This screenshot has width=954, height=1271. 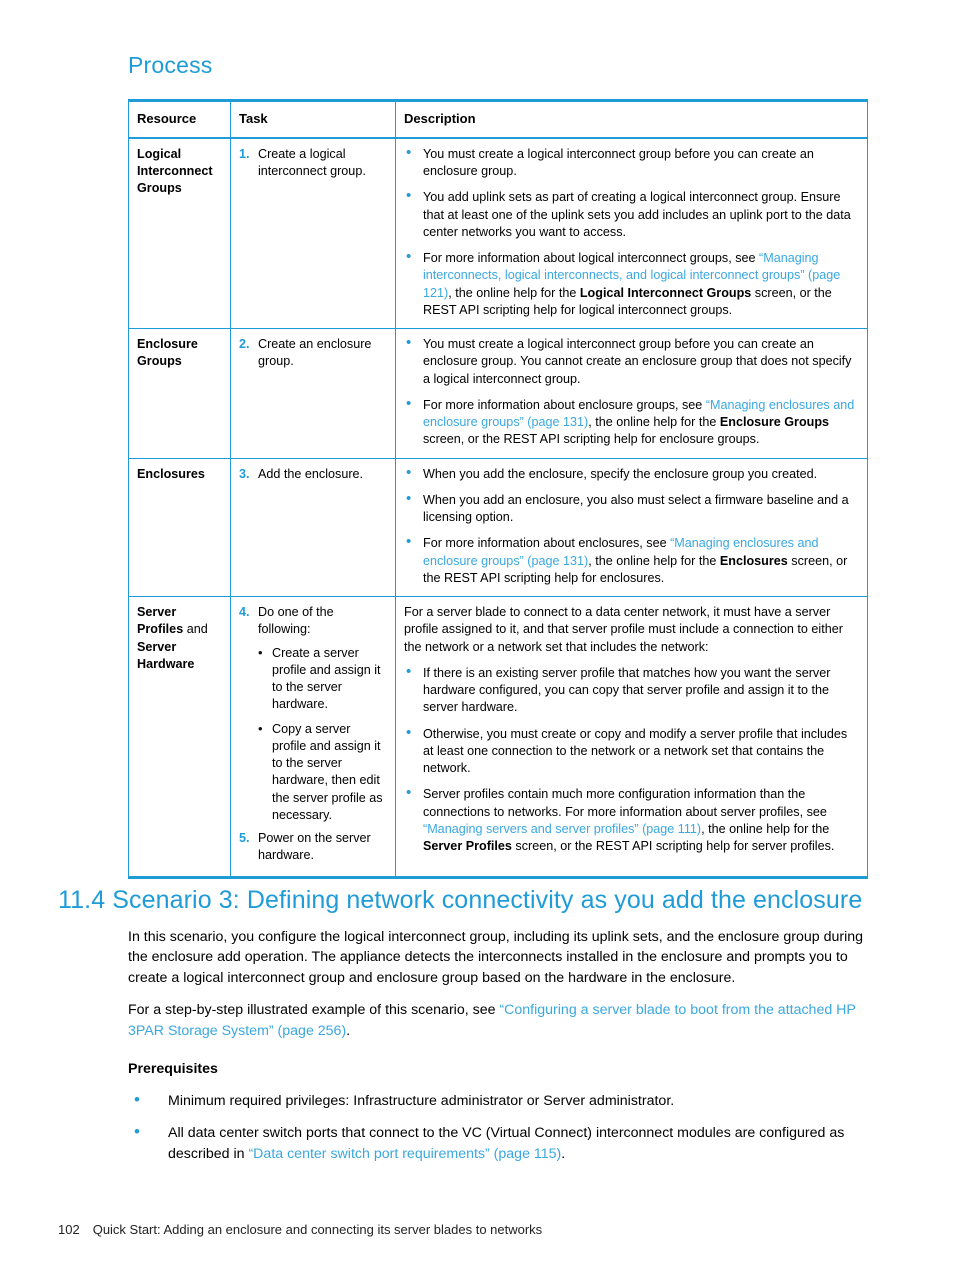 What do you see at coordinates (244, 153) in the screenshot?
I see `step-number: 1.` at bounding box center [244, 153].